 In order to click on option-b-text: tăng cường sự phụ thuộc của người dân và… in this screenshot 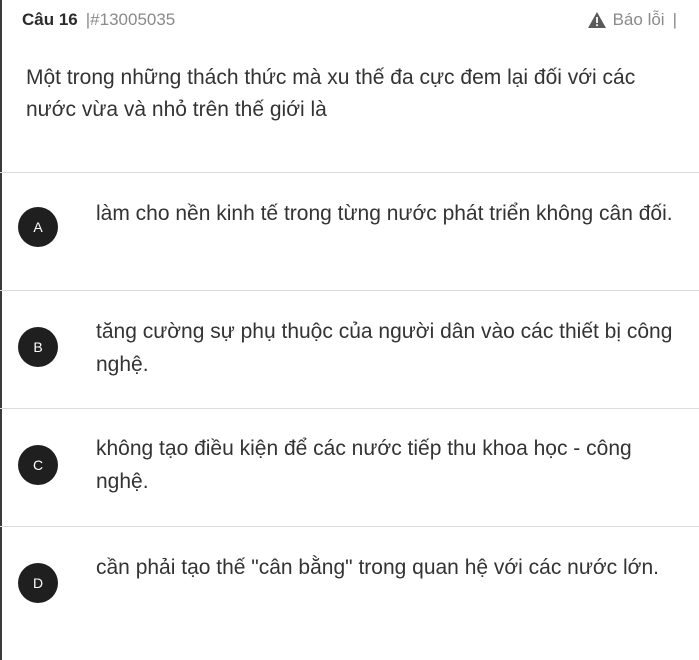, I will do `click(384, 348)`.